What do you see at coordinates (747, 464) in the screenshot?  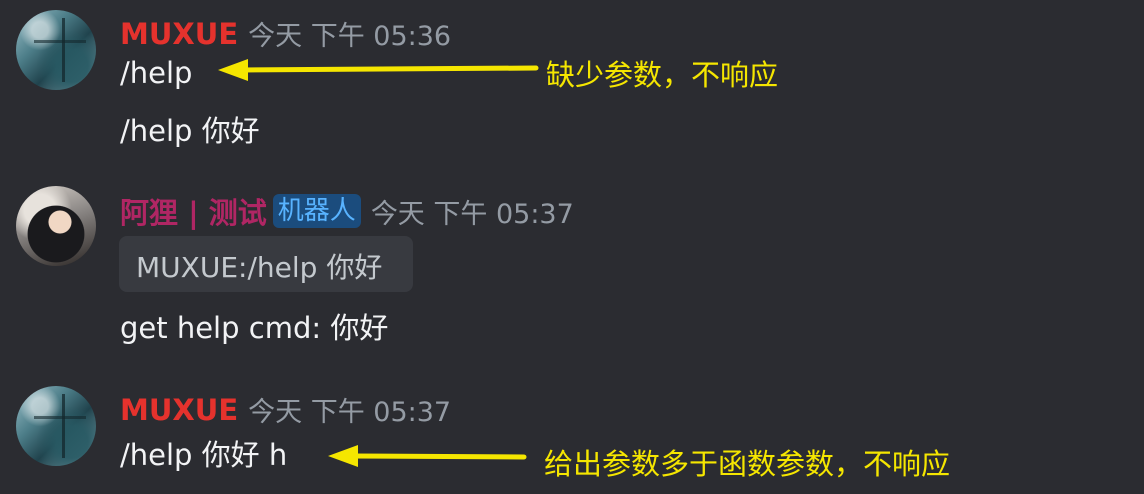 I see `annotation-label: 给出参数多于函数参数，不响应` at bounding box center [747, 464].